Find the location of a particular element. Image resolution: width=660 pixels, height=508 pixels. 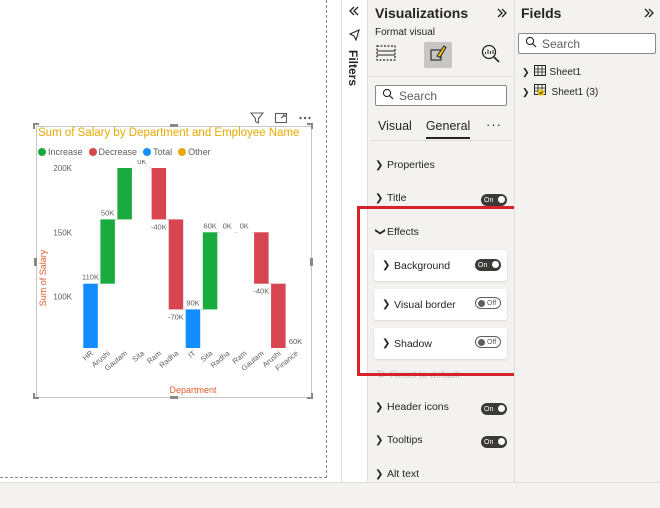

legend-item-total: Total is located at coordinates (157, 152).